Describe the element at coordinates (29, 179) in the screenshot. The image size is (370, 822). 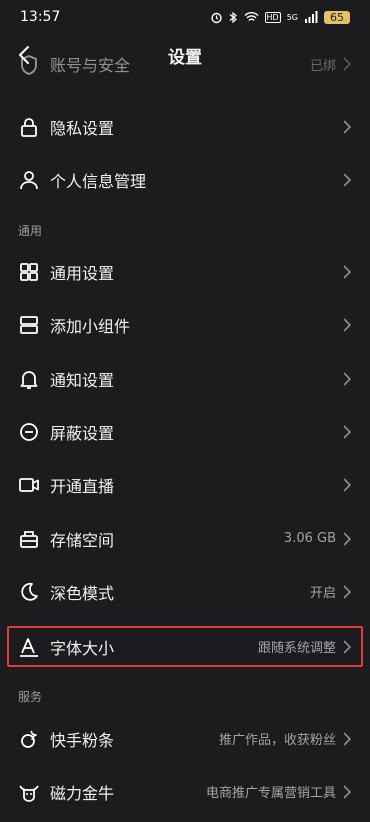
I see `person-icon` at that location.